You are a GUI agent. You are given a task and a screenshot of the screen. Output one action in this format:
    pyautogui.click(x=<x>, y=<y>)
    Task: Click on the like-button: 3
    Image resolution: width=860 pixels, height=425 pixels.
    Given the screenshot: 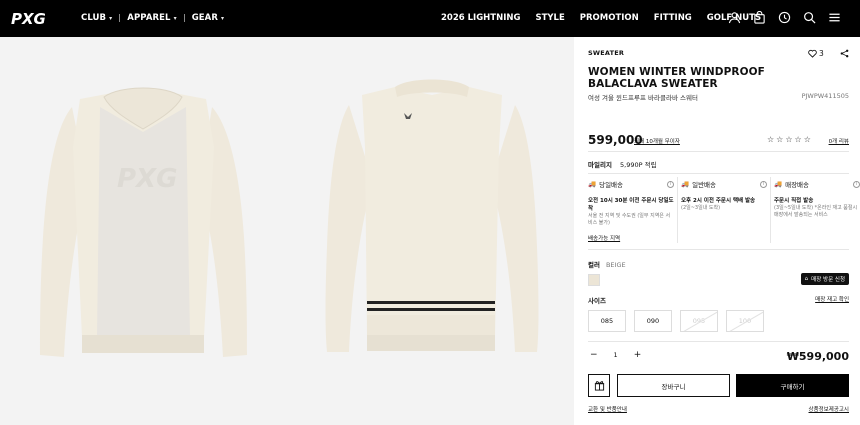 What is the action you would take?
    pyautogui.click(x=816, y=53)
    